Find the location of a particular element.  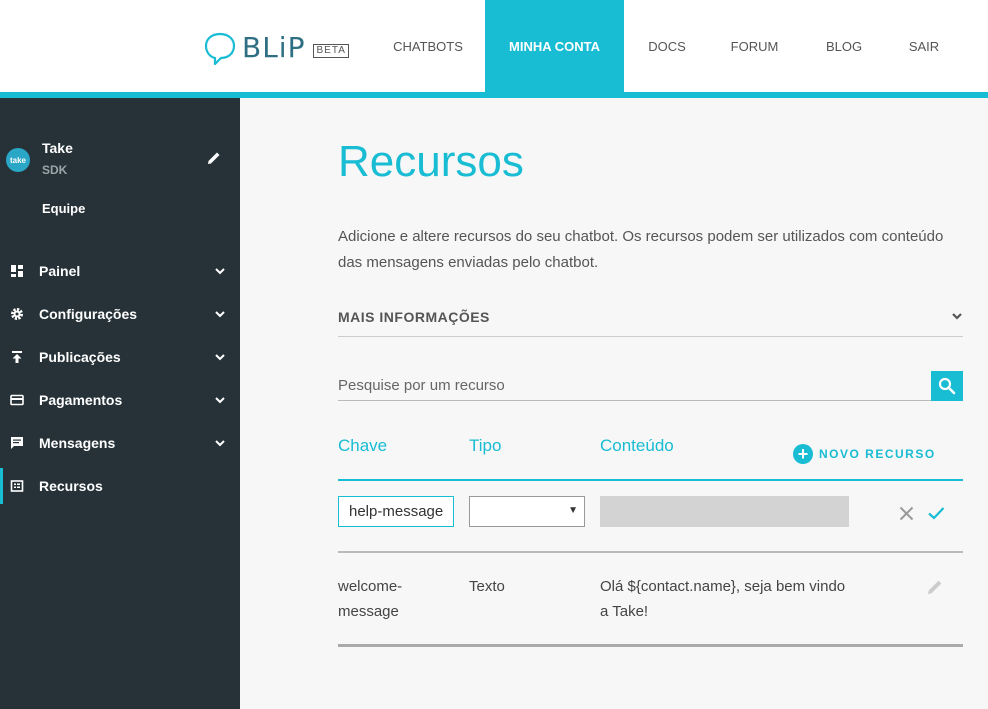

column-header-tipo: Tipo is located at coordinates (485, 445).